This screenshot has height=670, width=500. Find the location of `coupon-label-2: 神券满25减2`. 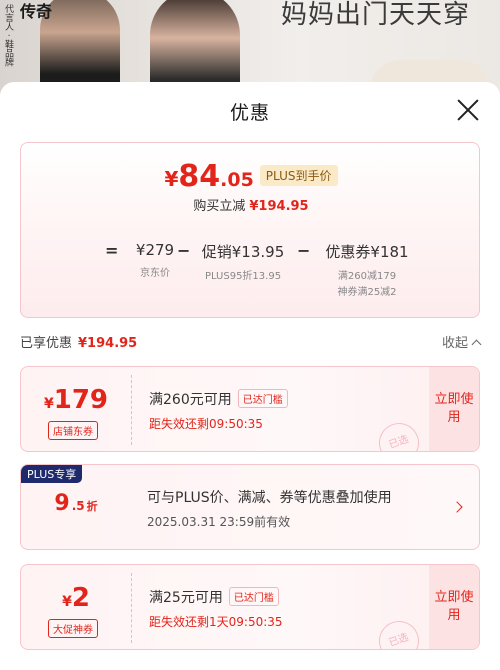

coupon-label-2: 神券满25减2 is located at coordinates (367, 292).